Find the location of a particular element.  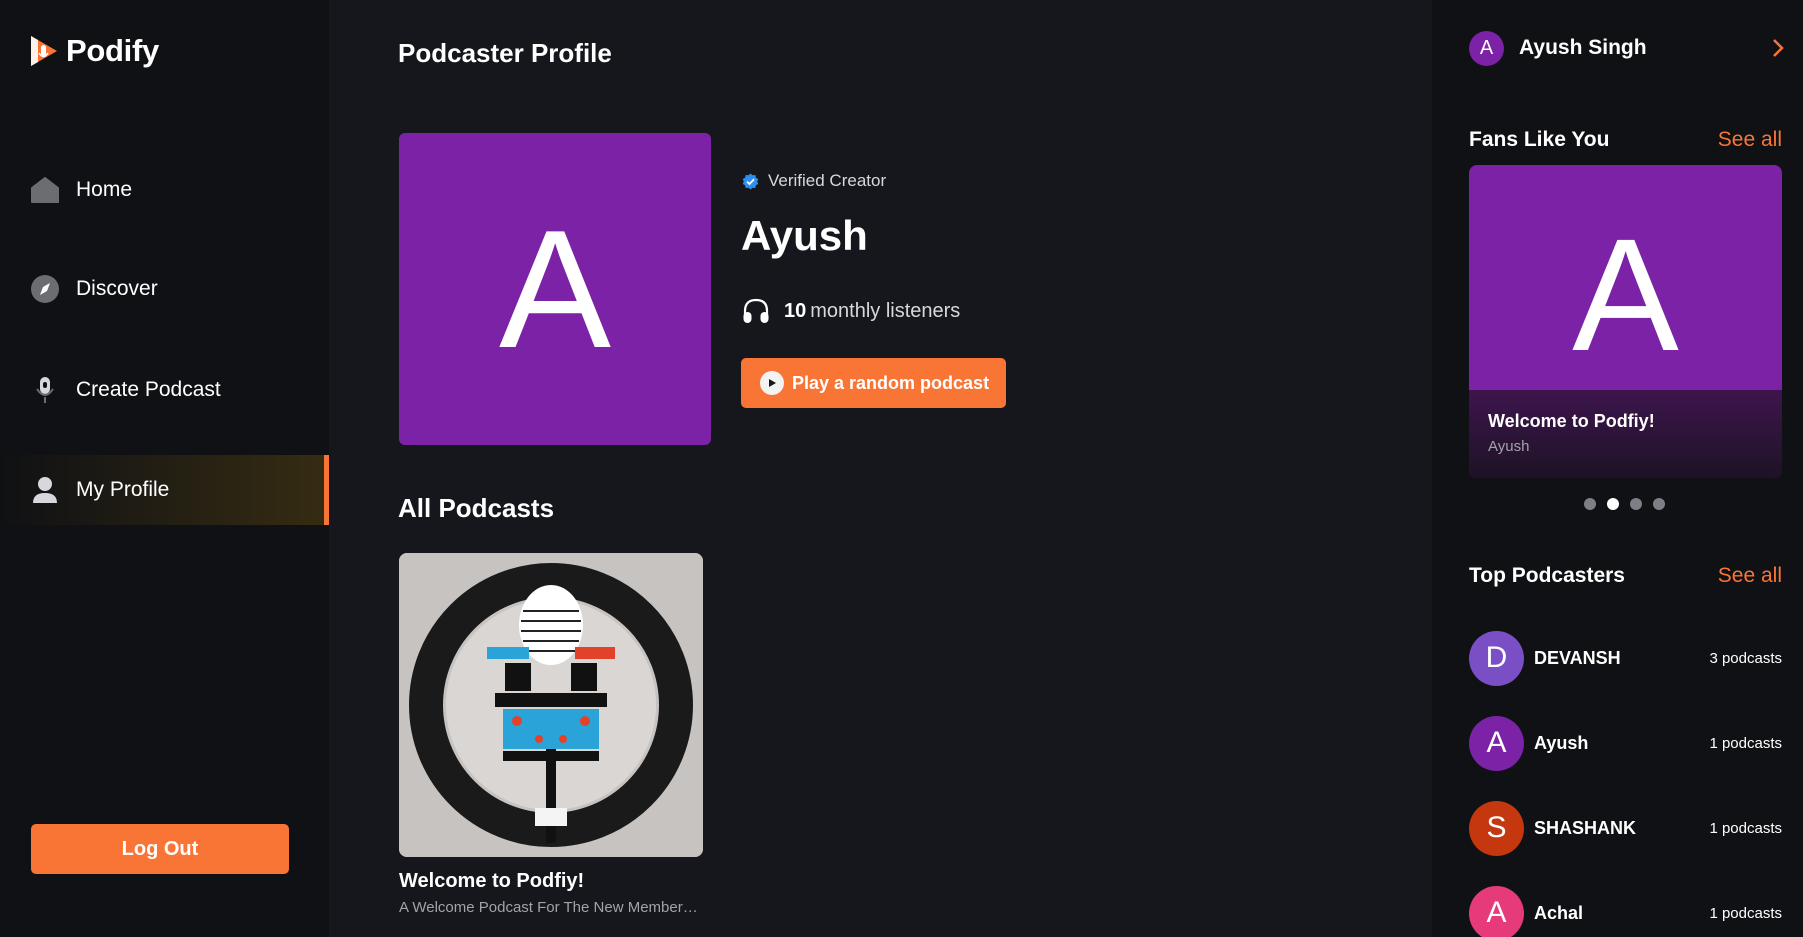

play-icon is located at coordinates (772, 383).